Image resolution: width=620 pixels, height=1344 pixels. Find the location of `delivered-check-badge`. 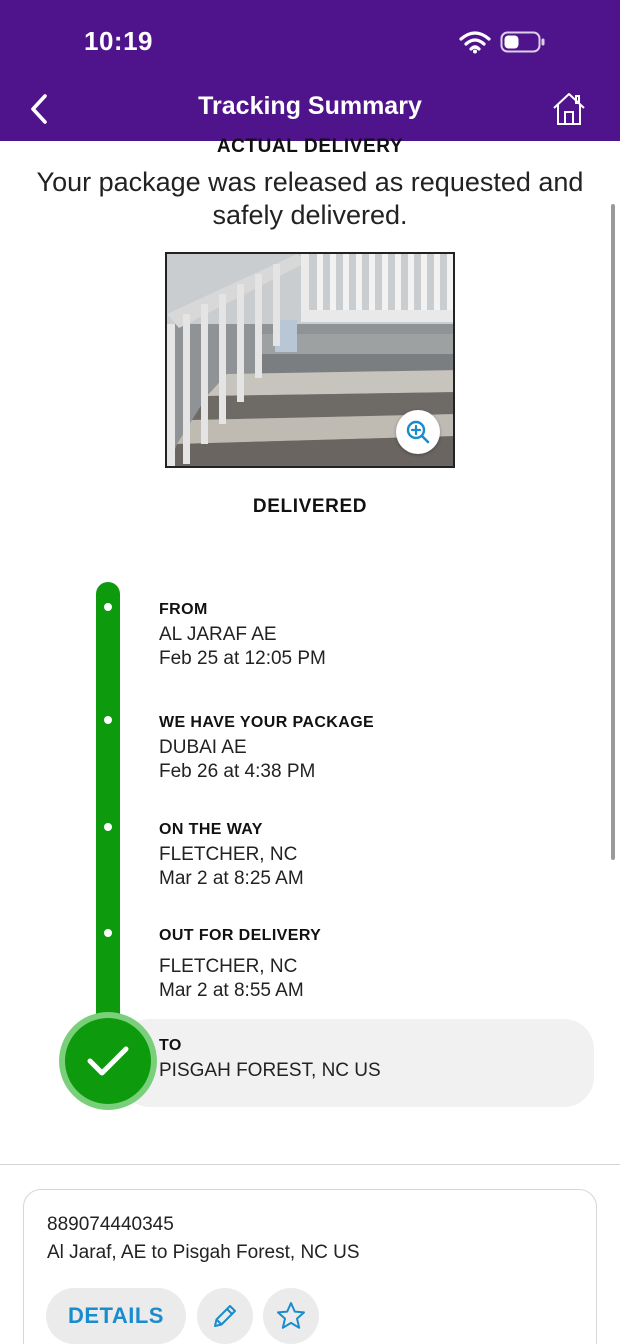

delivered-check-badge is located at coordinates (108, 1061).